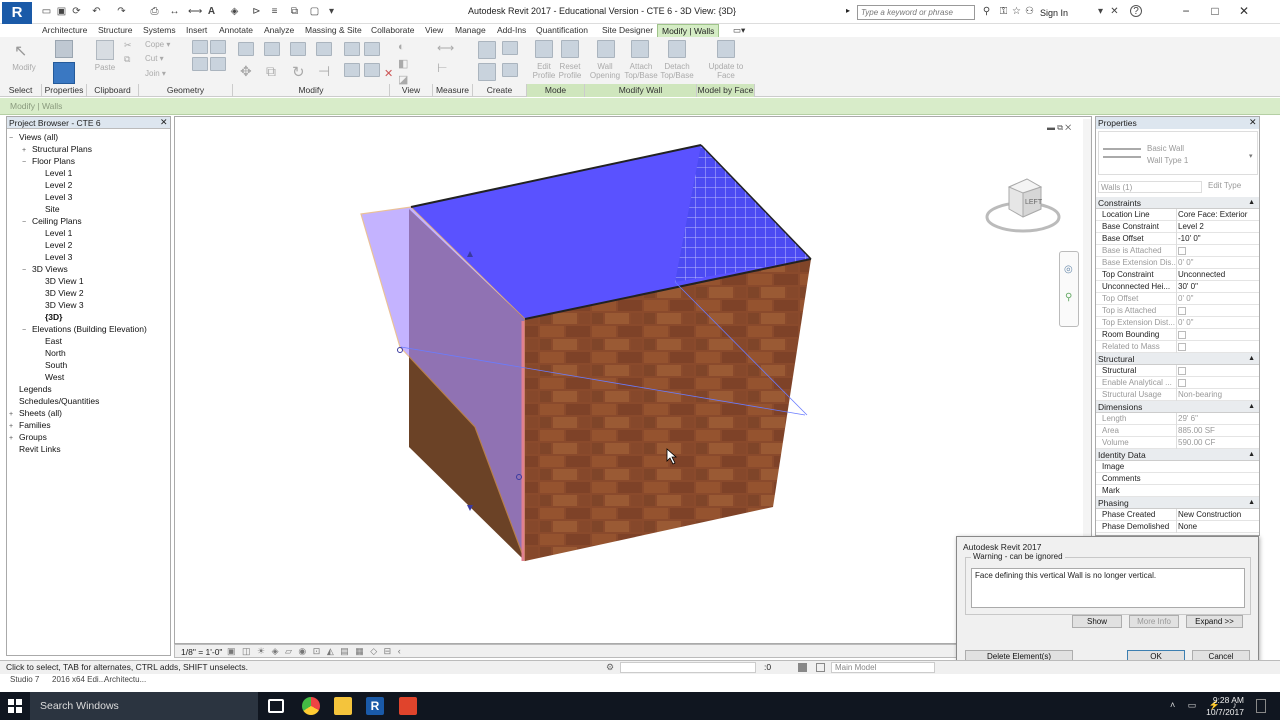  I want to click on minimize-button: −, so click(1186, 11).